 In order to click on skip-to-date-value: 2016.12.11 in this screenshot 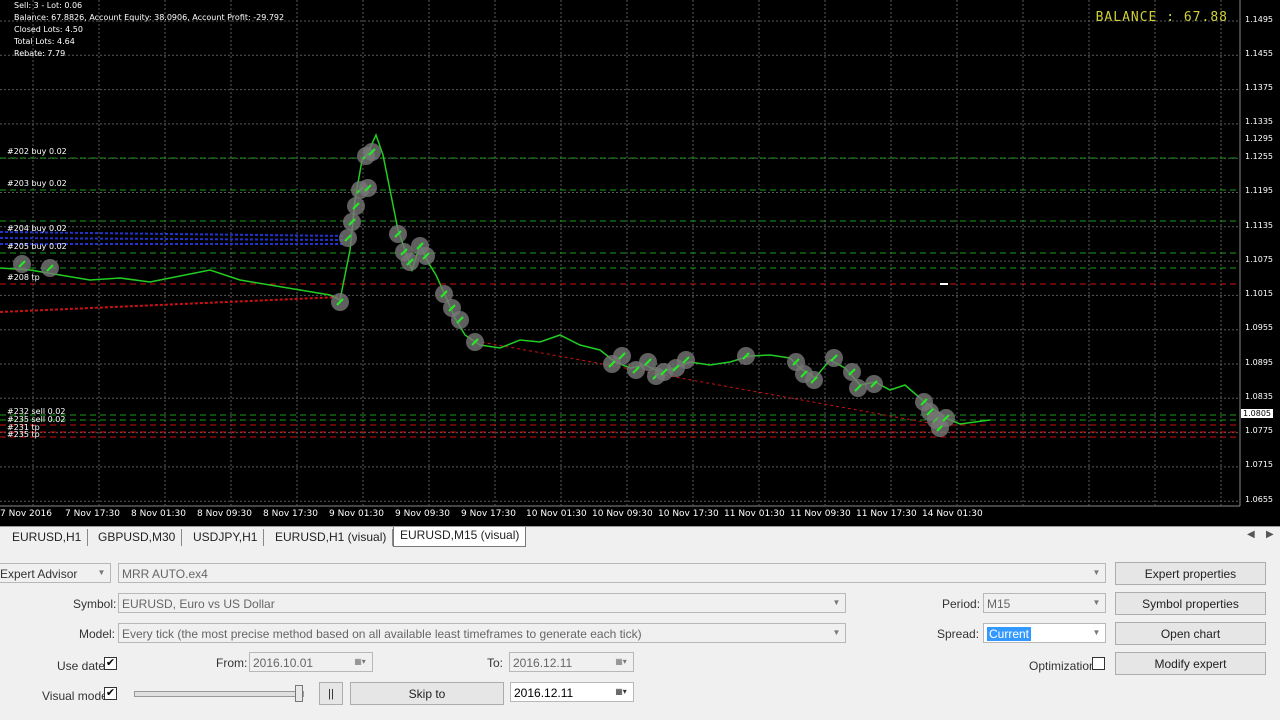, I will do `click(544, 693)`.